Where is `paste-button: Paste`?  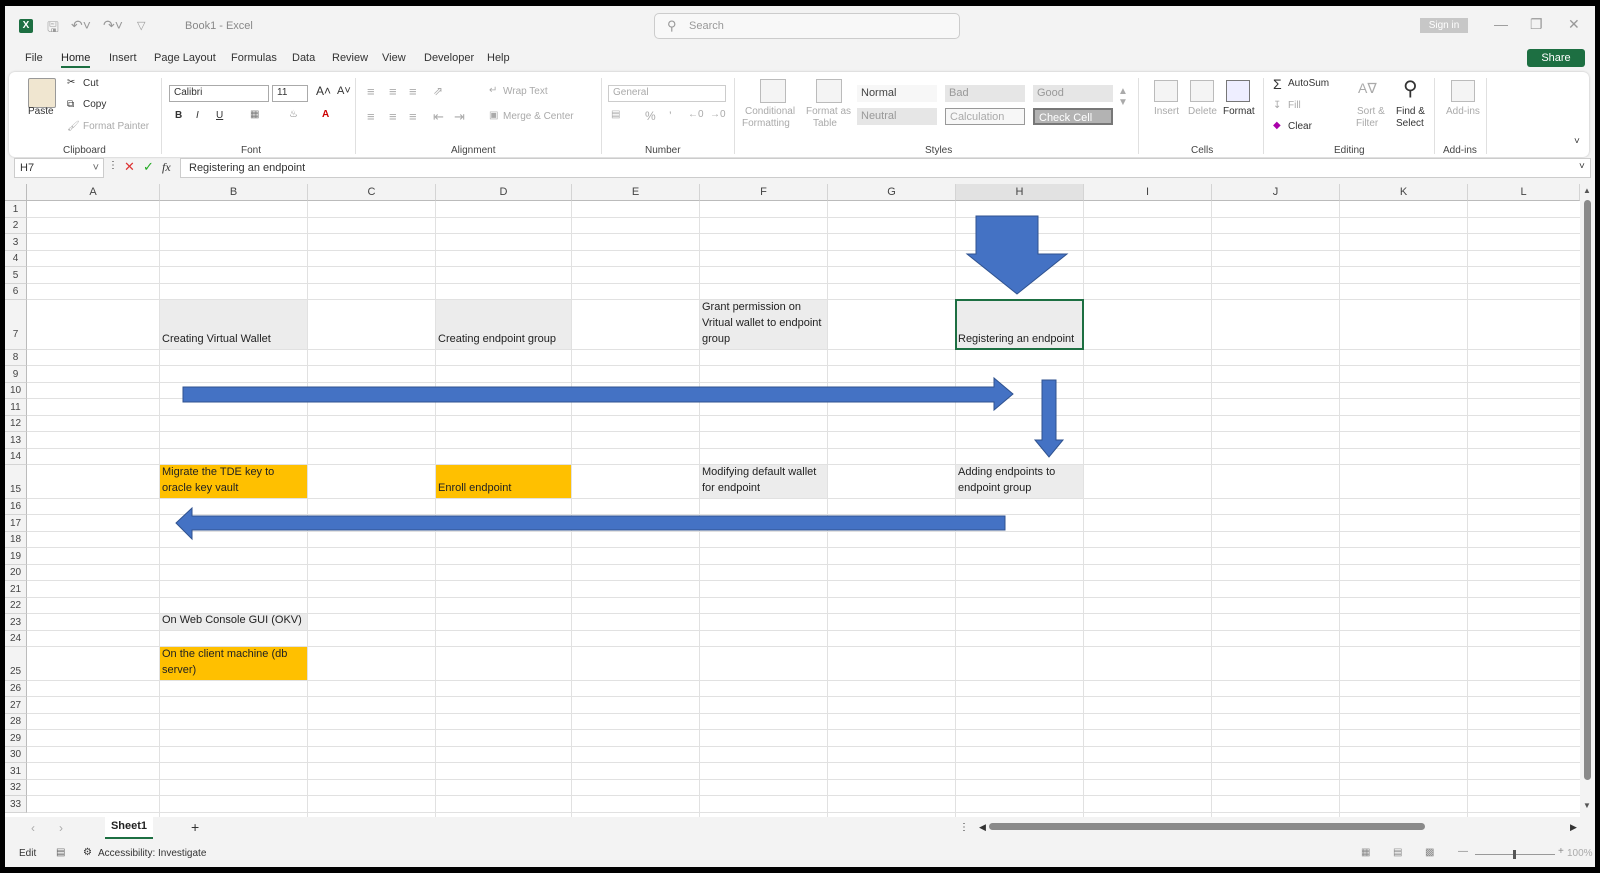 paste-button: Paste is located at coordinates (41, 111).